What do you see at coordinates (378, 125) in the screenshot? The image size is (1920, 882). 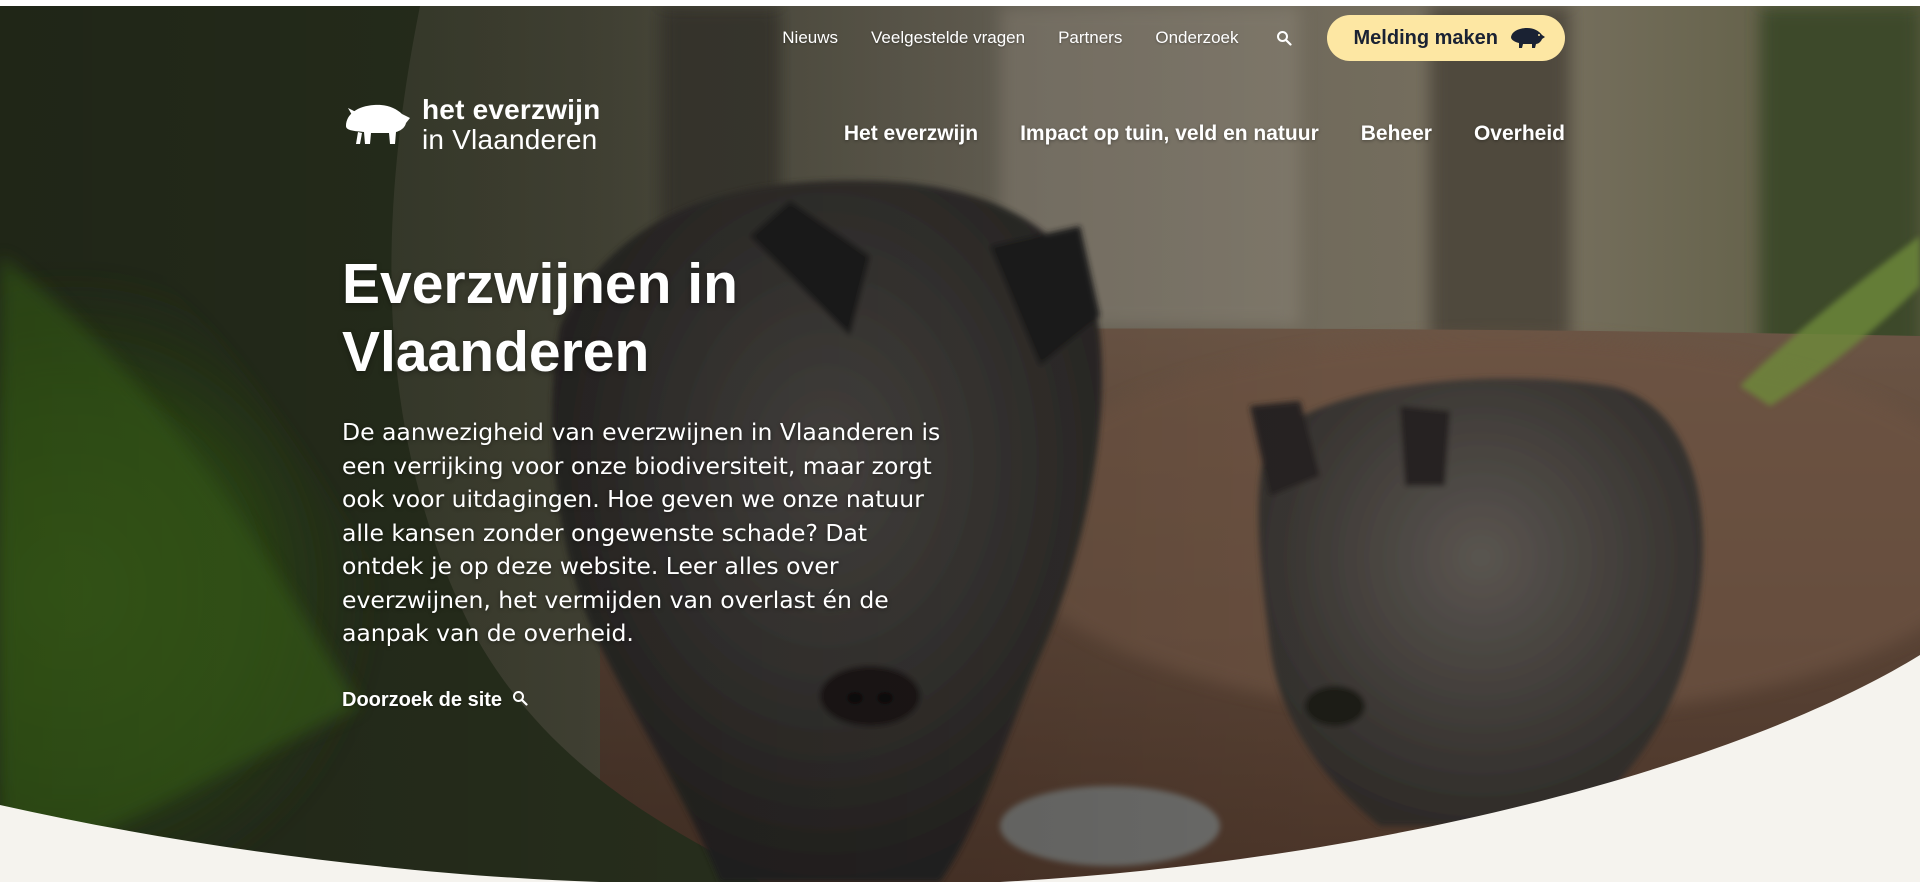 I see `boar-logo-icon` at bounding box center [378, 125].